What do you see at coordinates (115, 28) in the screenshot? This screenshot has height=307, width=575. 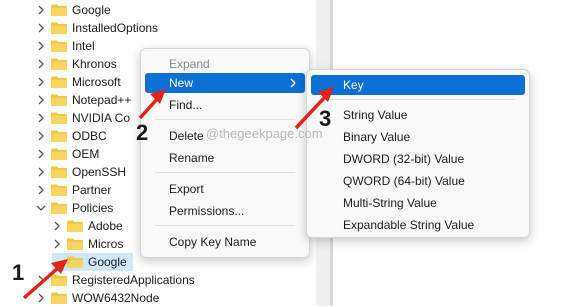 I see `tree-item-label: InstalledOptions` at bounding box center [115, 28].